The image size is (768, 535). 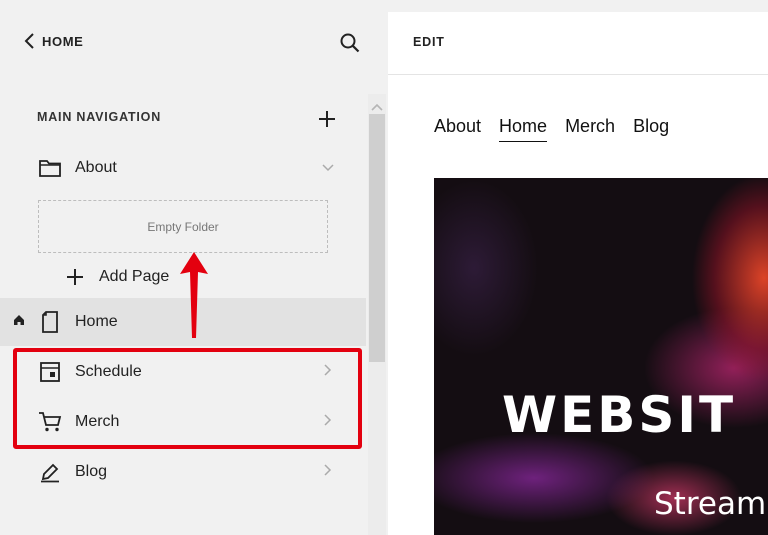 I want to click on blog-icon, so click(x=50, y=472).